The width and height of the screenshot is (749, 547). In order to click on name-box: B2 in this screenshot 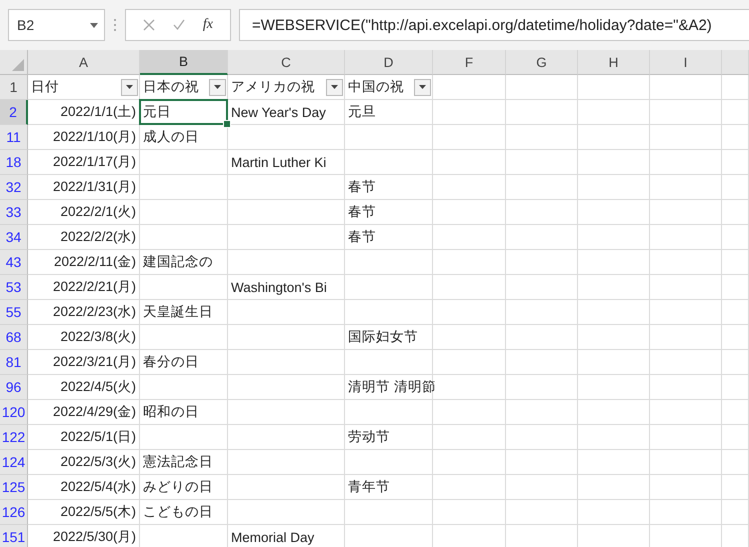, I will do `click(56, 25)`.